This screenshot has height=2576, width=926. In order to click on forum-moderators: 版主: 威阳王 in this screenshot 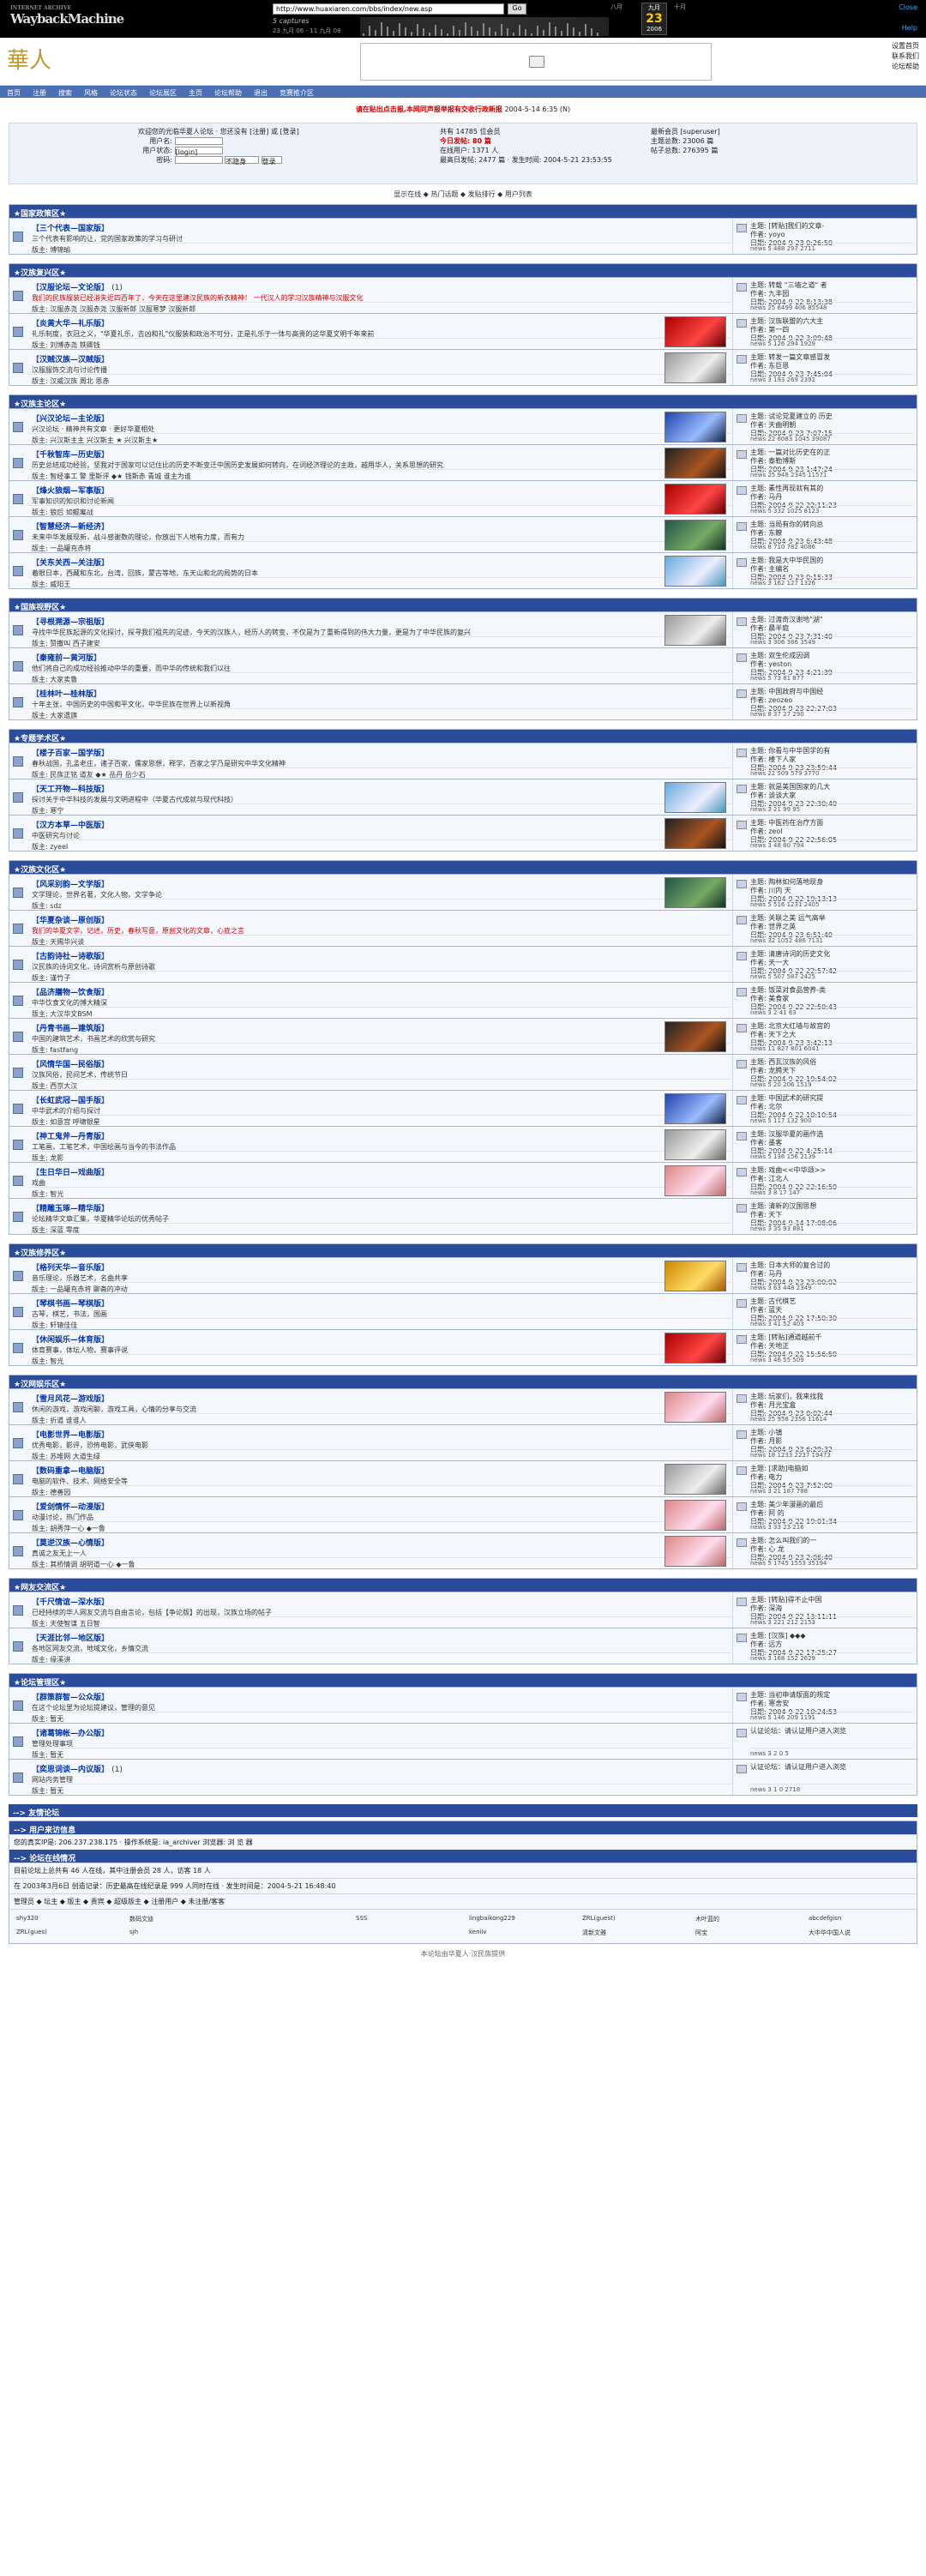, I will do `click(380, 582)`.